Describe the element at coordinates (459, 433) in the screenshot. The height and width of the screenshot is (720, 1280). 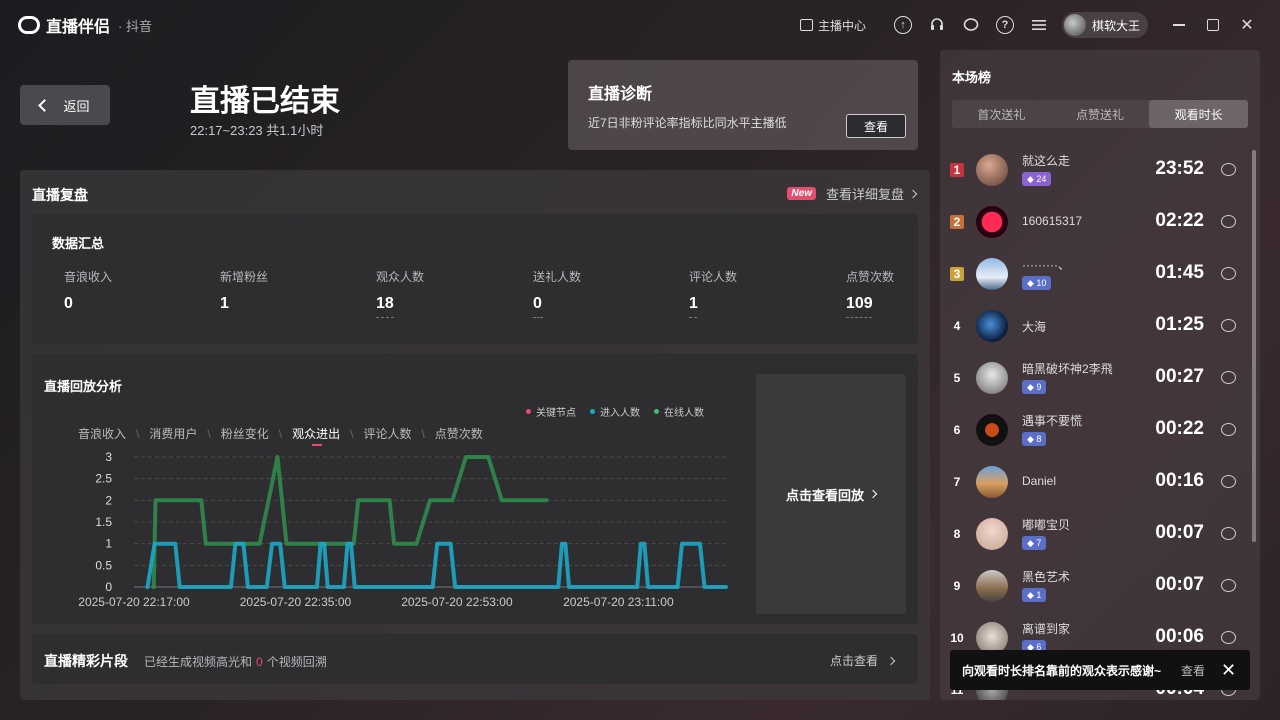
I see `tab-likes: 点赞次数` at that location.